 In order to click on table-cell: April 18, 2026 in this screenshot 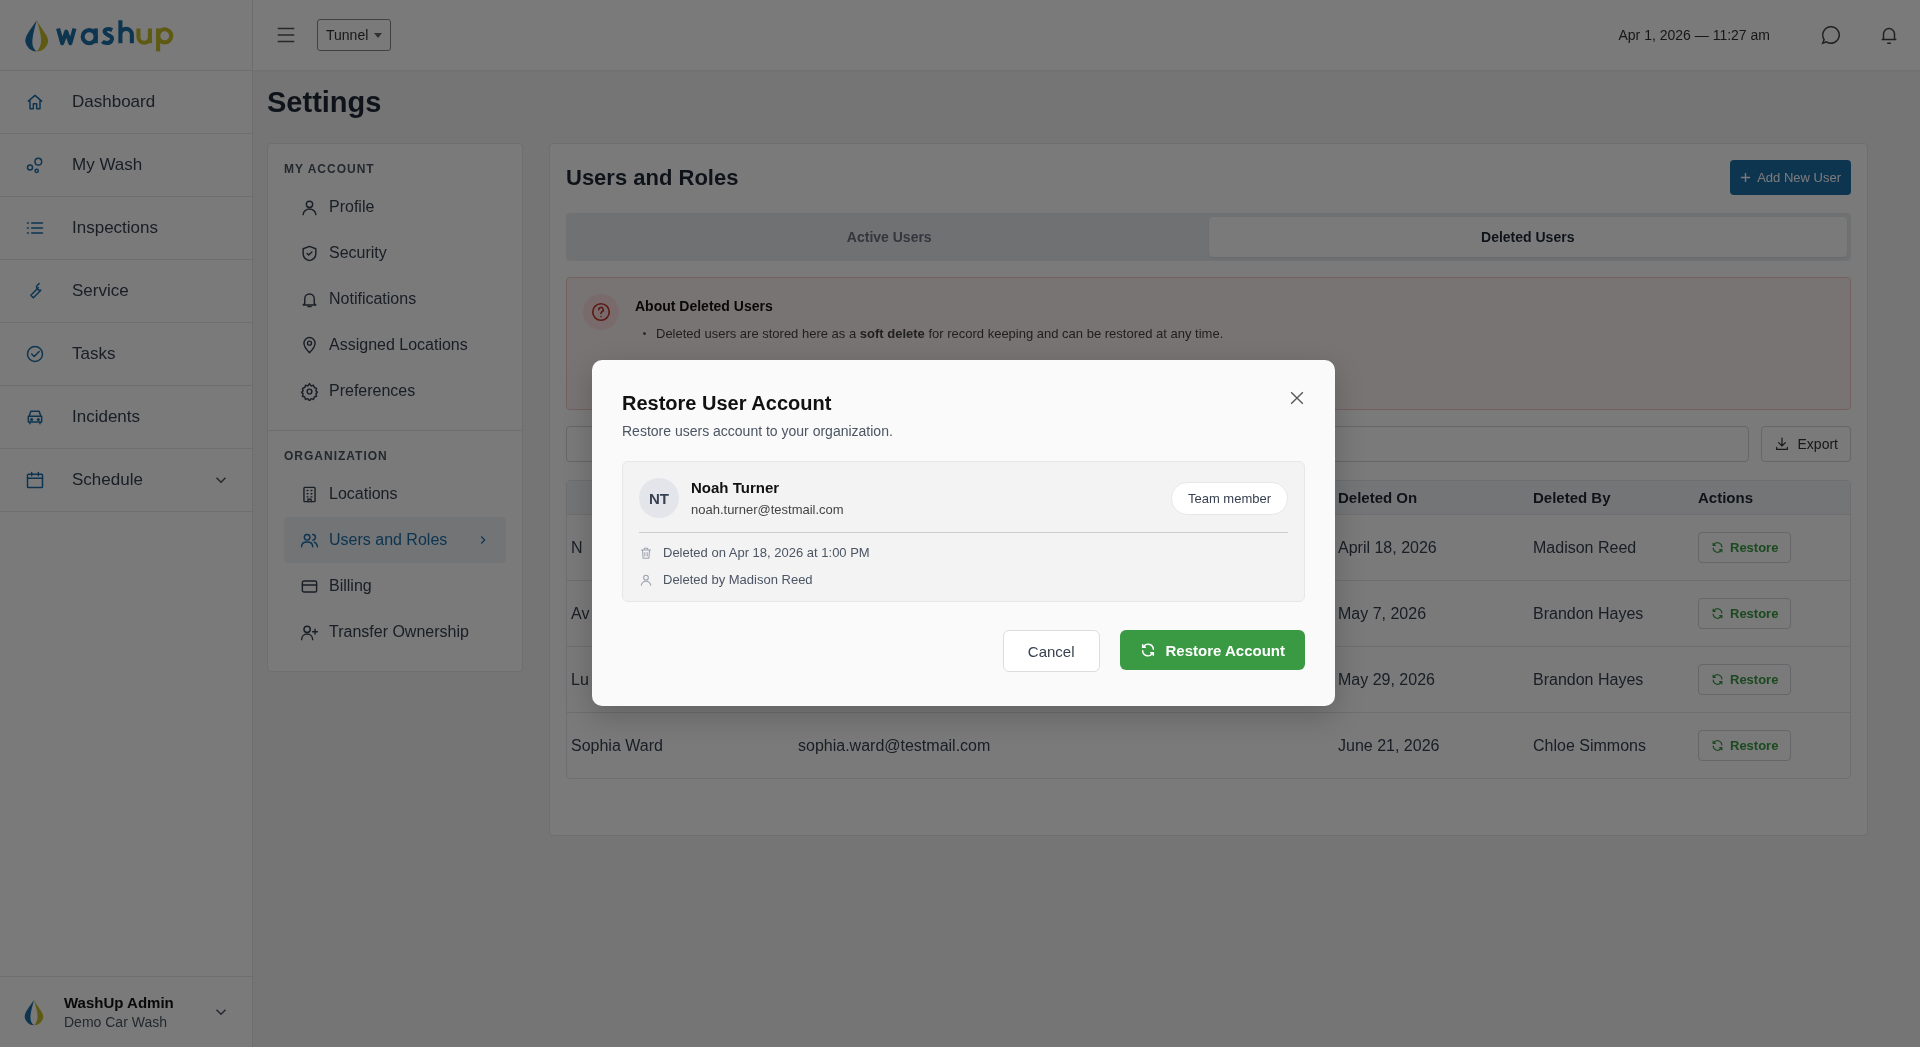, I will do `click(1387, 547)`.